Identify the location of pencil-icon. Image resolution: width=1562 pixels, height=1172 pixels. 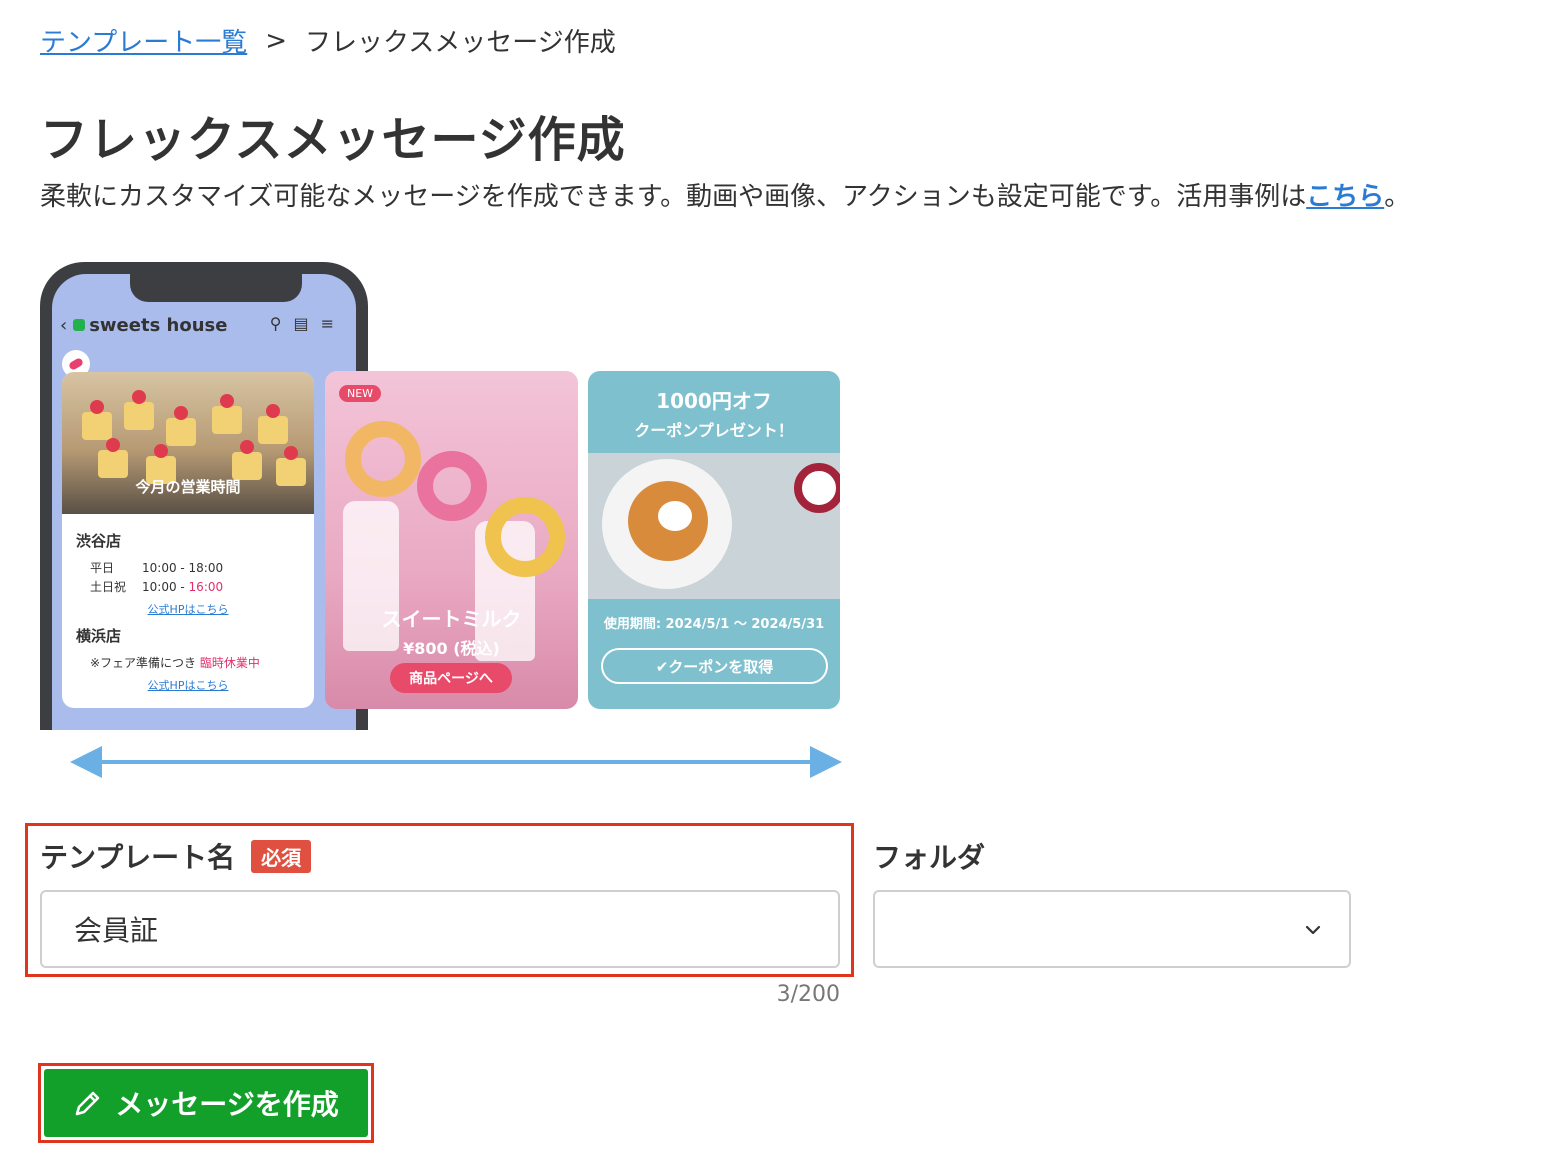
(87, 1103).